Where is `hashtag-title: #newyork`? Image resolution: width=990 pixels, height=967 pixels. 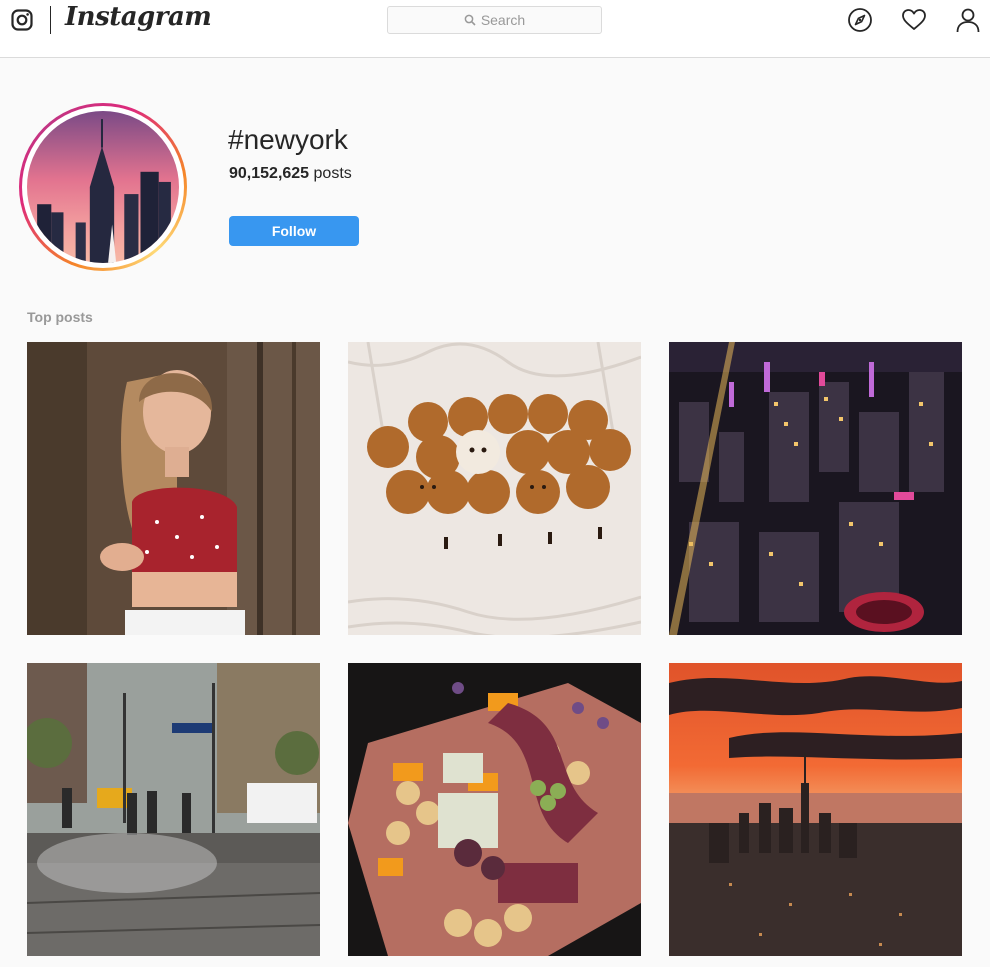 hashtag-title: #newyork is located at coordinates (288, 139).